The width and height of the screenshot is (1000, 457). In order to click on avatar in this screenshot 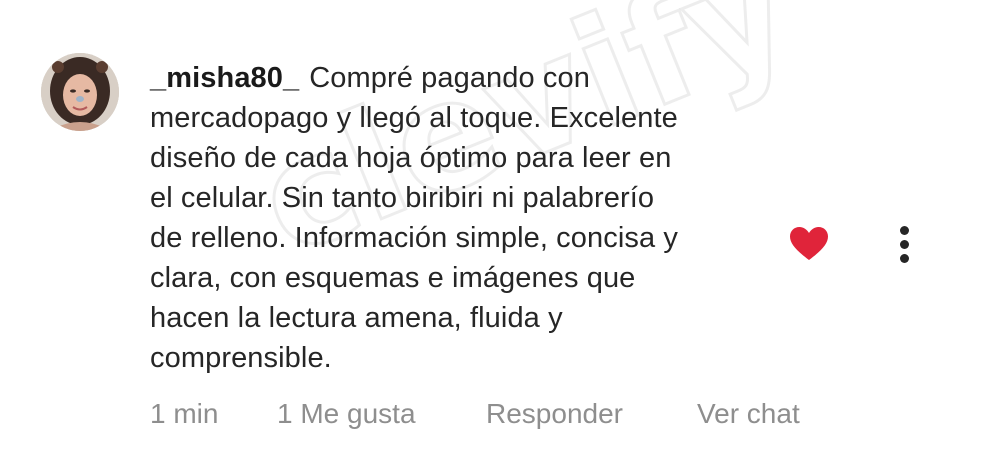, I will do `click(80, 92)`.